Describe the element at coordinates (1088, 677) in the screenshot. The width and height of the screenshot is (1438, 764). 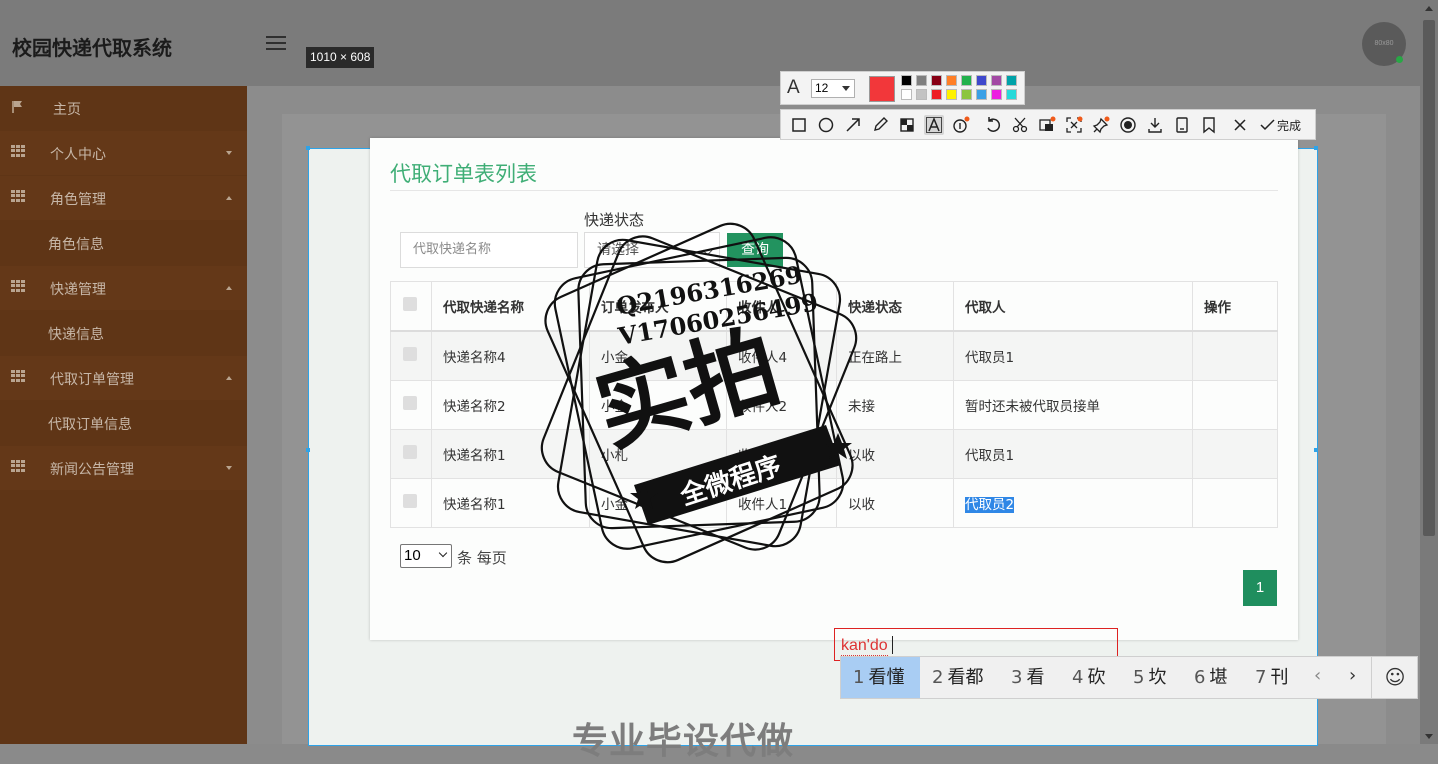
I see `ime-candidate: 4砍` at that location.